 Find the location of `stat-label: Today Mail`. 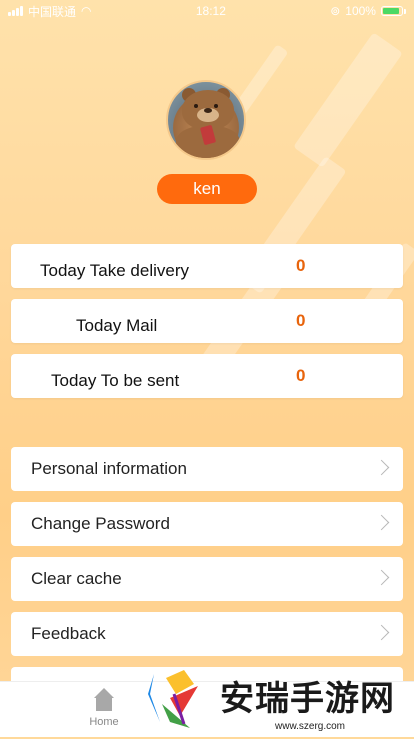

stat-label: Today Mail is located at coordinates (117, 325).